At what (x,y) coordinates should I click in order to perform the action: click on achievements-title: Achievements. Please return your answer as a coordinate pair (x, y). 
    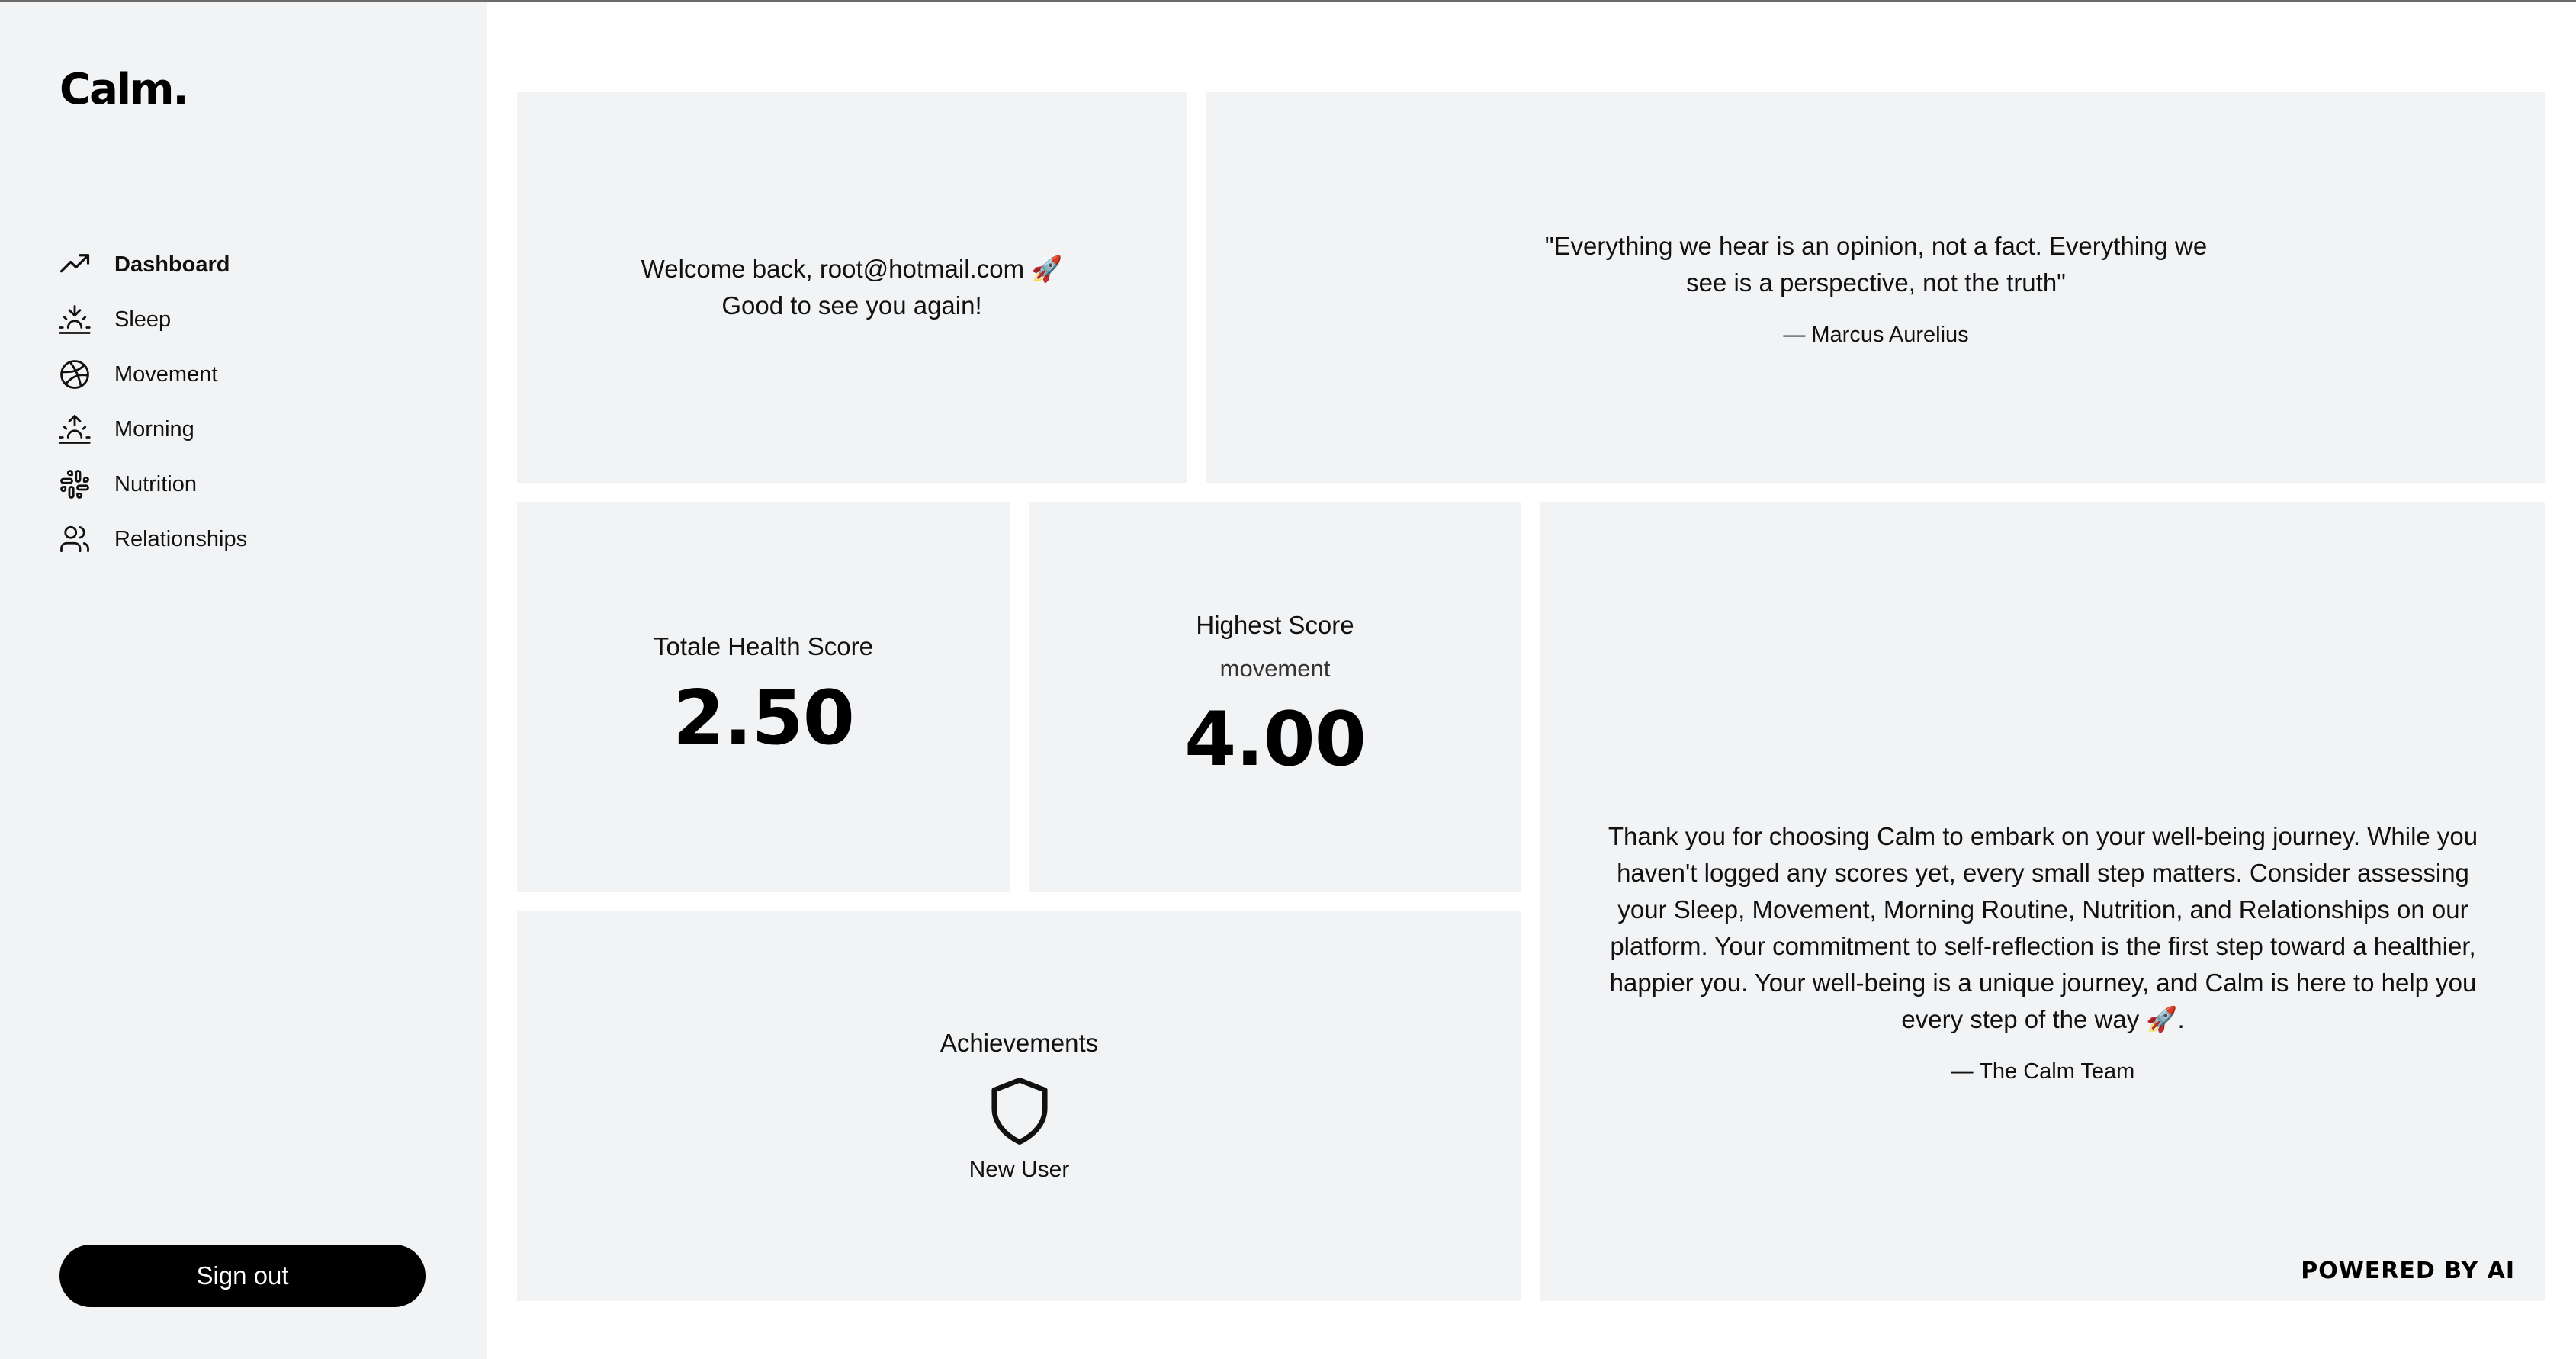
    Looking at the image, I should click on (1019, 1043).